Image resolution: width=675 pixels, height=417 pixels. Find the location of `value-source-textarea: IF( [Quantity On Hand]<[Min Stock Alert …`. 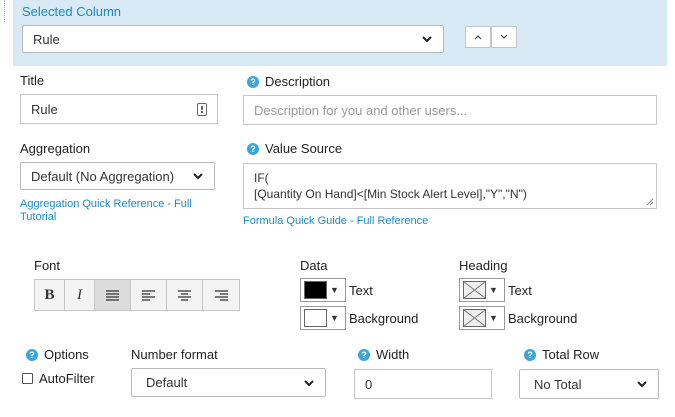

value-source-textarea: IF( [Quantity On Hand]<[Min Stock Alert … is located at coordinates (450, 186).